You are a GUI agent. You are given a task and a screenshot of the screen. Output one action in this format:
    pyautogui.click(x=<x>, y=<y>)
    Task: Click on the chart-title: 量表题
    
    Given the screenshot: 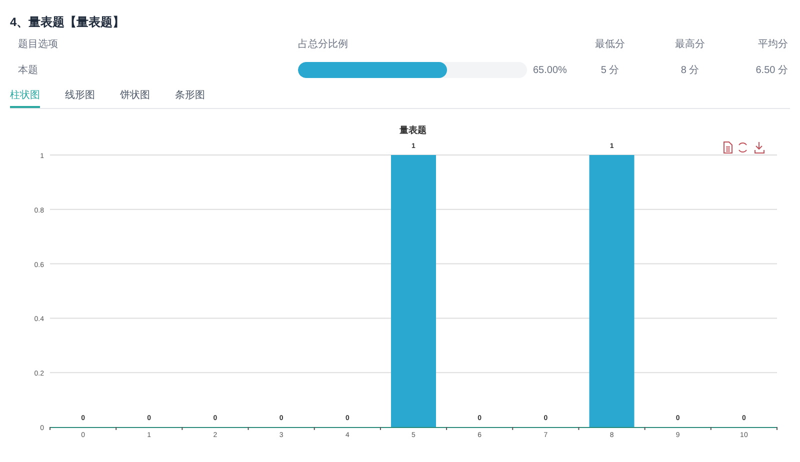 What is the action you would take?
    pyautogui.click(x=413, y=130)
    